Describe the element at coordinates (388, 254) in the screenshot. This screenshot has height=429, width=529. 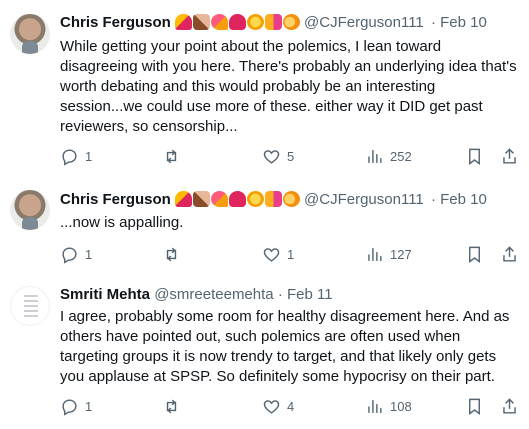
I see `views-button: 127` at that location.